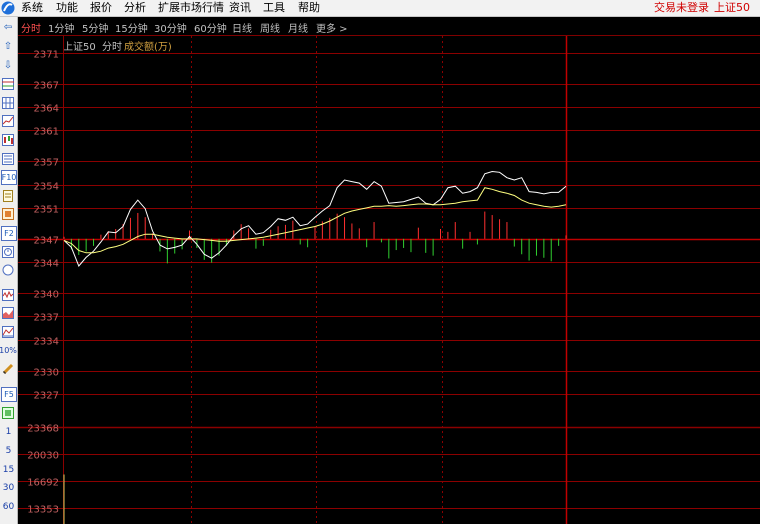 This screenshot has height=524, width=760. What do you see at coordinates (8, 8) in the screenshot?
I see `app-logo-icon` at bounding box center [8, 8].